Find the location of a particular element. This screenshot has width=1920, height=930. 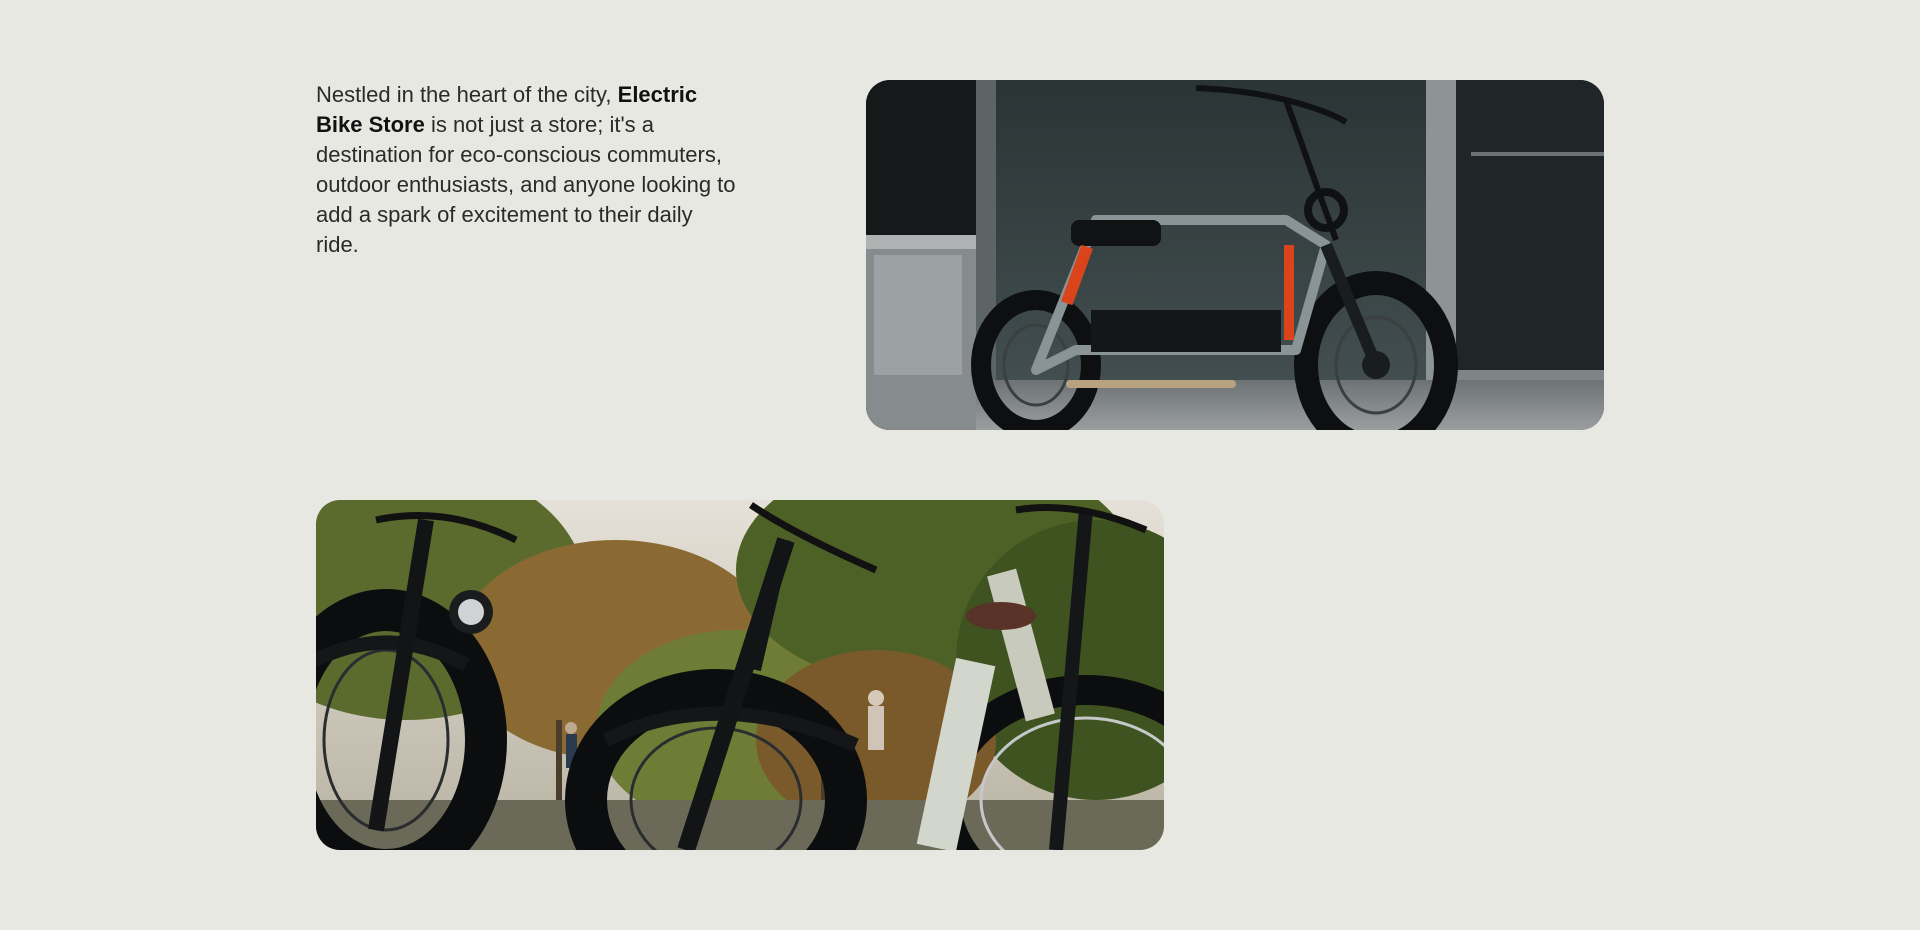

electric-scooter-bike-photo is located at coordinates (1235, 255).